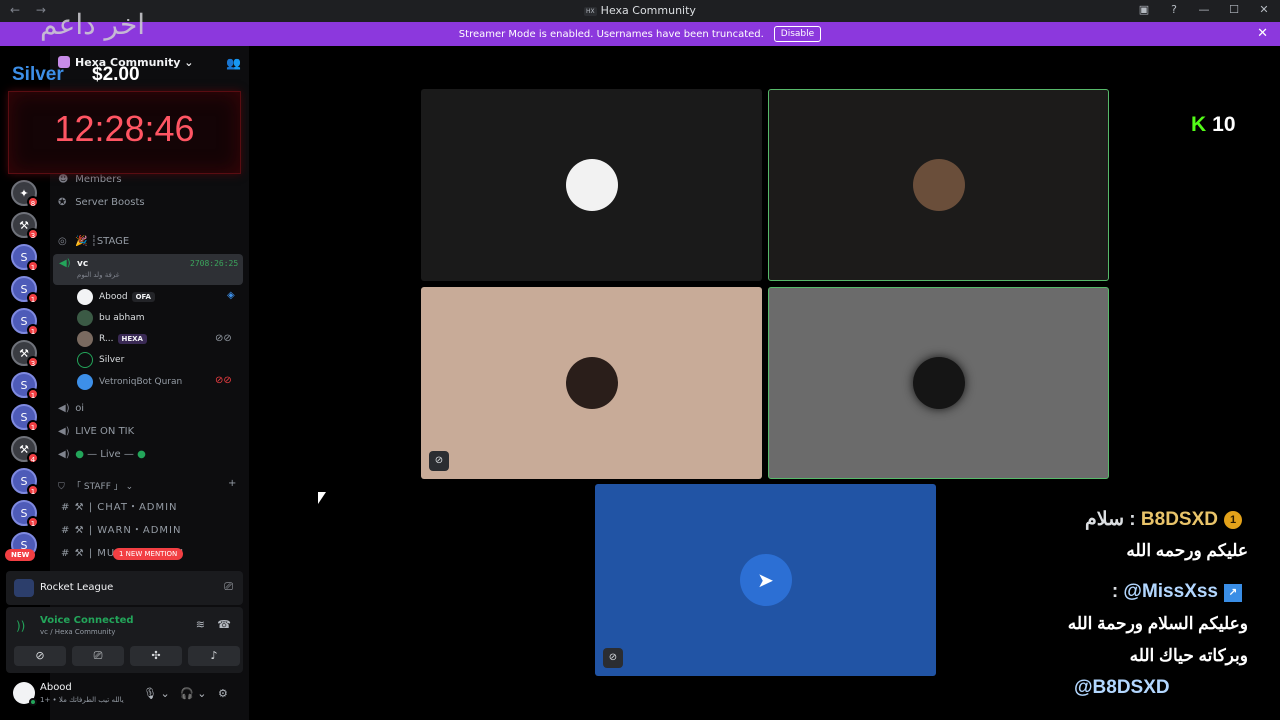 This screenshot has height=720, width=1280. What do you see at coordinates (765, 580) in the screenshot?
I see `video-tile: ➤ ⊘` at bounding box center [765, 580].